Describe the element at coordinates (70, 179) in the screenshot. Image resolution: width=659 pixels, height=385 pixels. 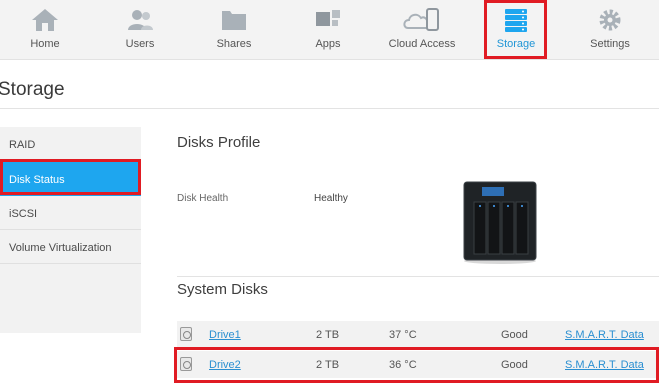
I see `sidebar-item-disk-status: Disk Status` at that location.